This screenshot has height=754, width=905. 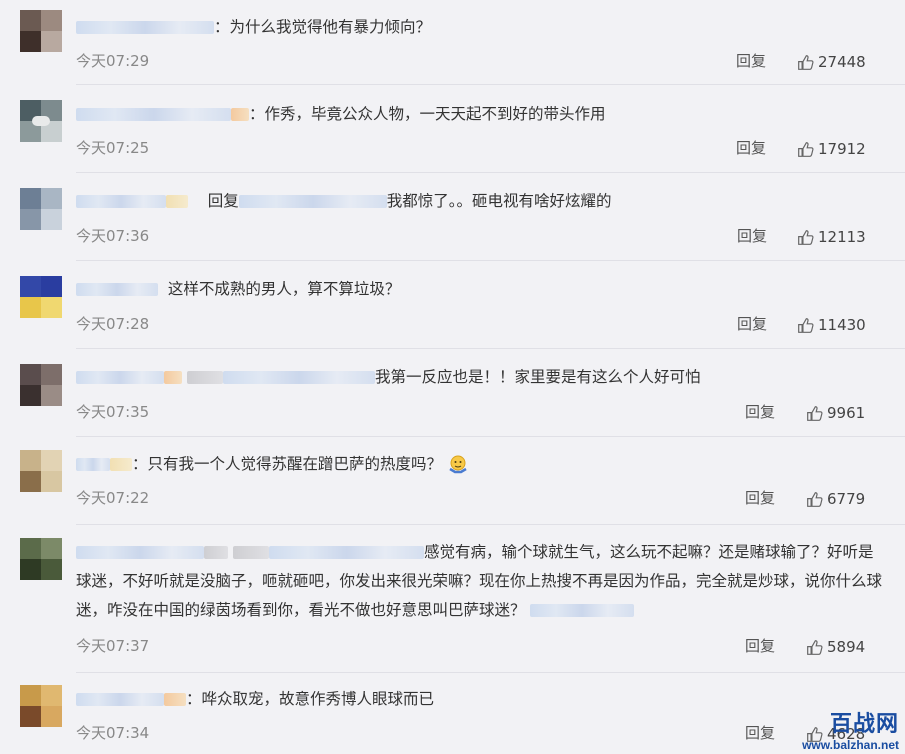 What do you see at coordinates (452, 217) in the screenshot?
I see `comment-item: 回复 我都惊了。。砸电视有啥好炫耀的 今天07:36 回复 12113` at bounding box center [452, 217].